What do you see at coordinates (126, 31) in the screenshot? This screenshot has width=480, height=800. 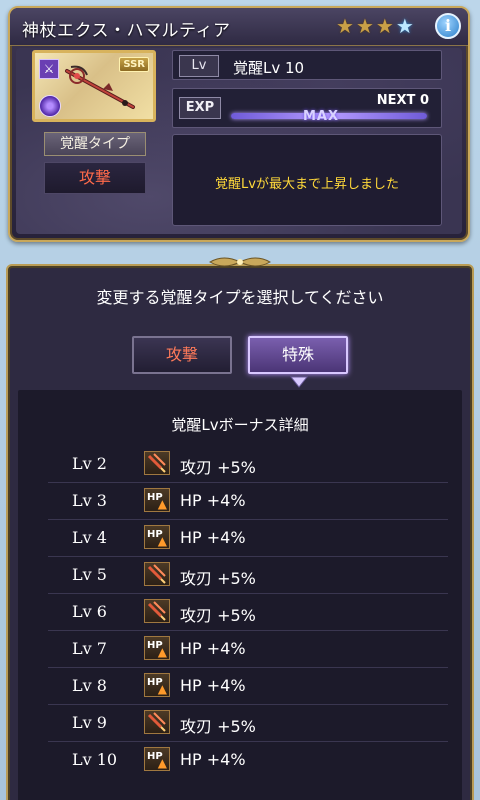 I see `weapon-name: 神杖エクス・ハマルティア` at bounding box center [126, 31].